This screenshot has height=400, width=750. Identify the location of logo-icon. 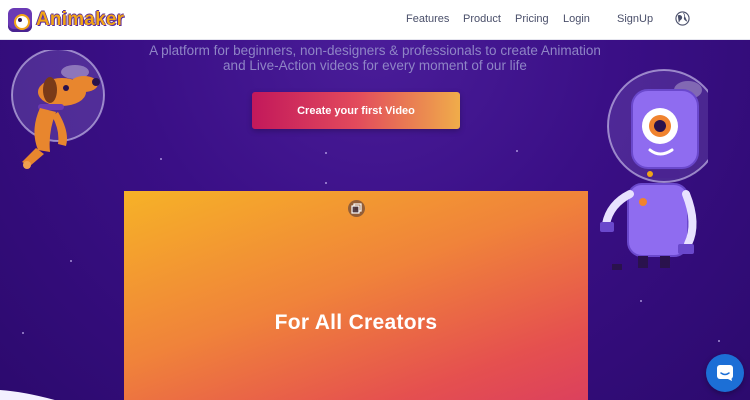
(20, 20).